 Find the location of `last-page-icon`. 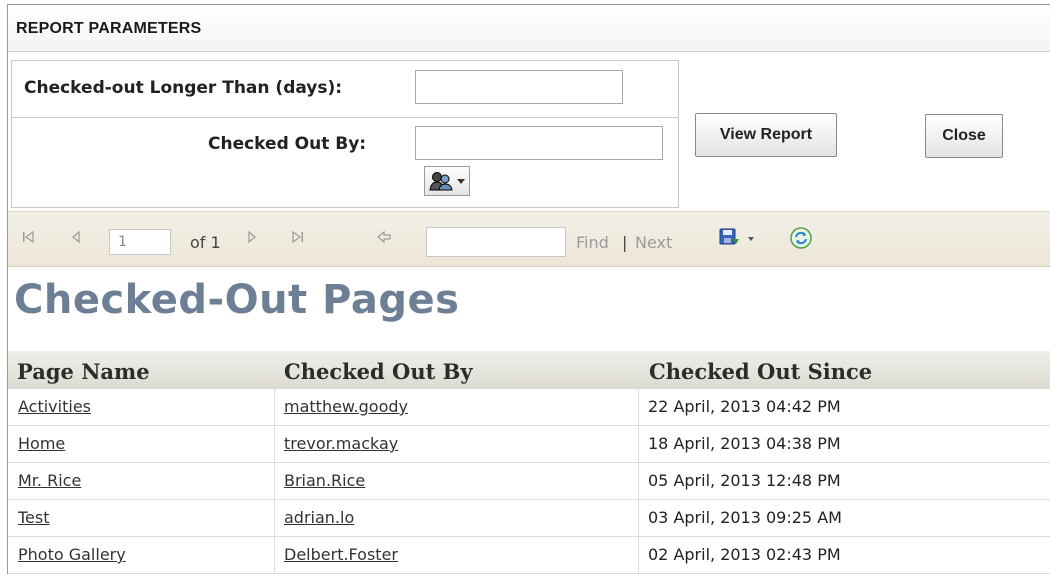

last-page-icon is located at coordinates (297, 239).